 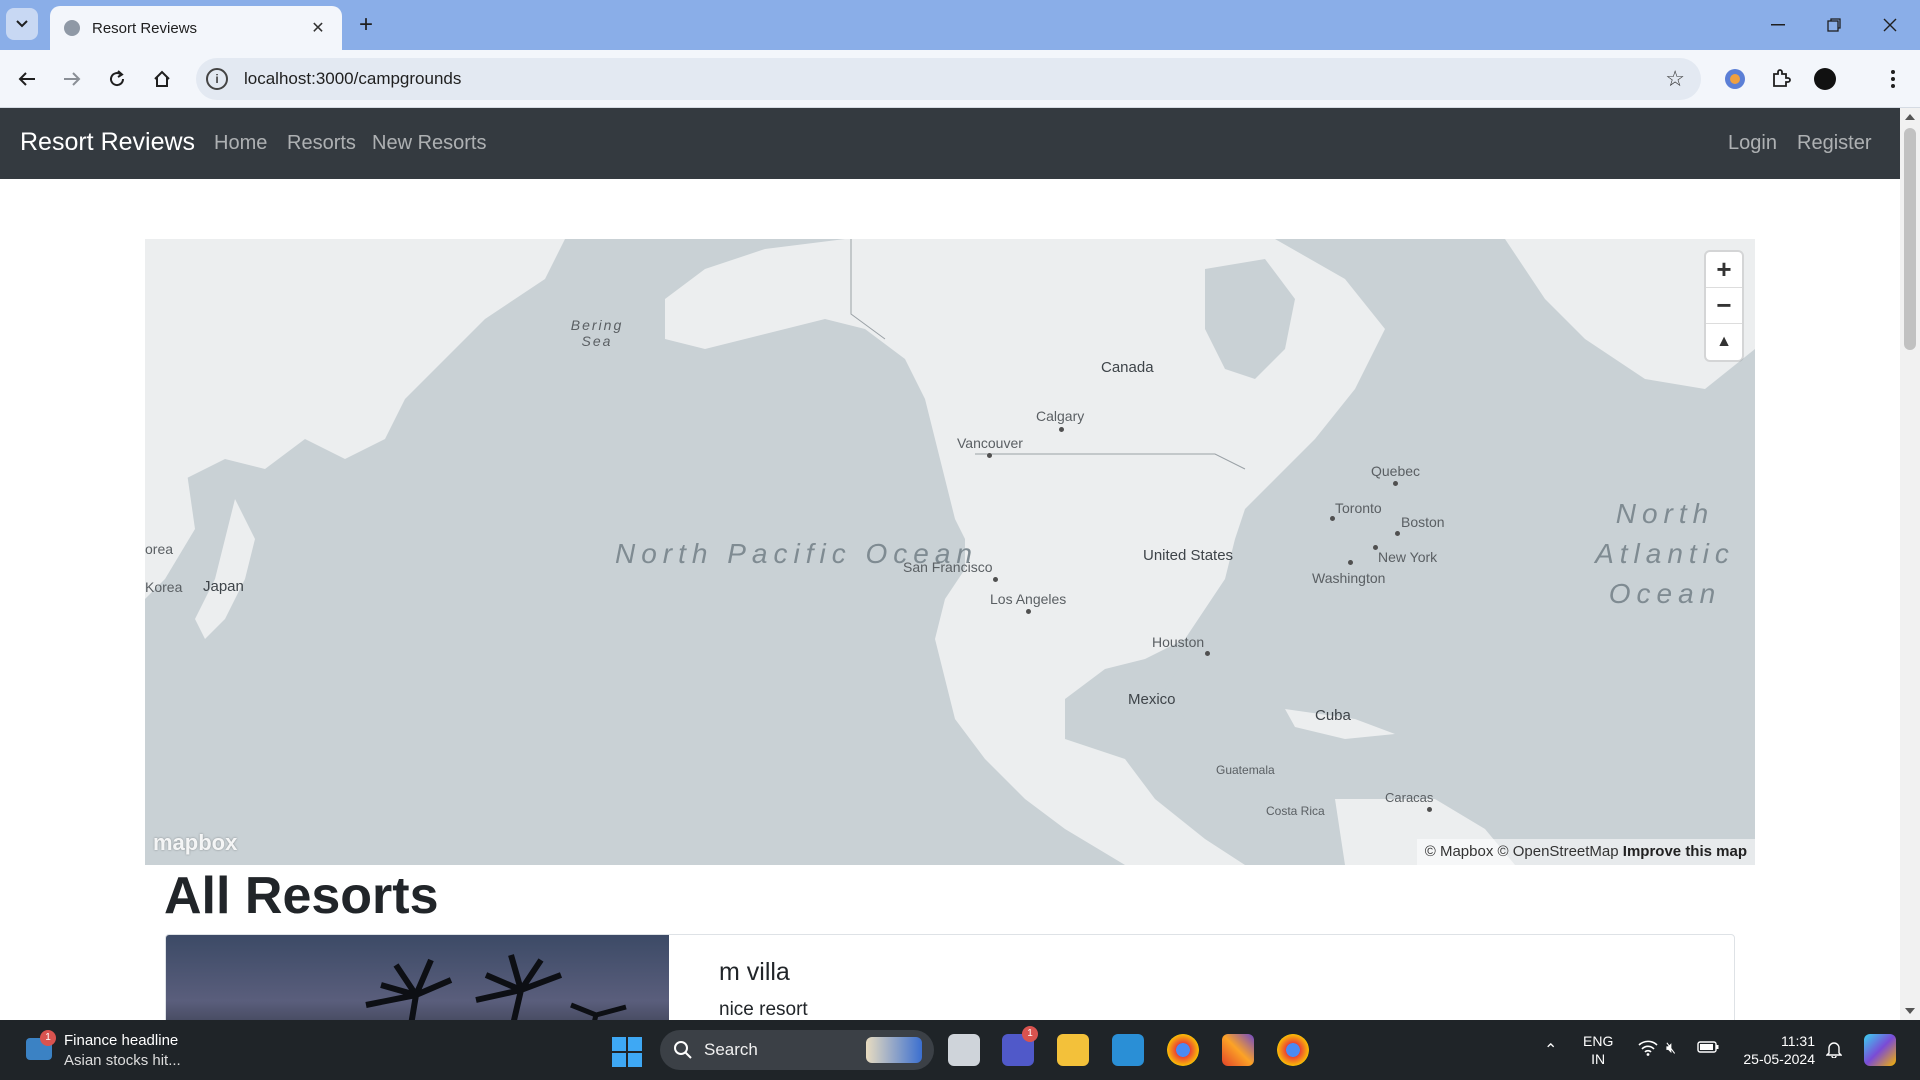 What do you see at coordinates (797, 1050) in the screenshot?
I see `taskbar-search: Search` at bounding box center [797, 1050].